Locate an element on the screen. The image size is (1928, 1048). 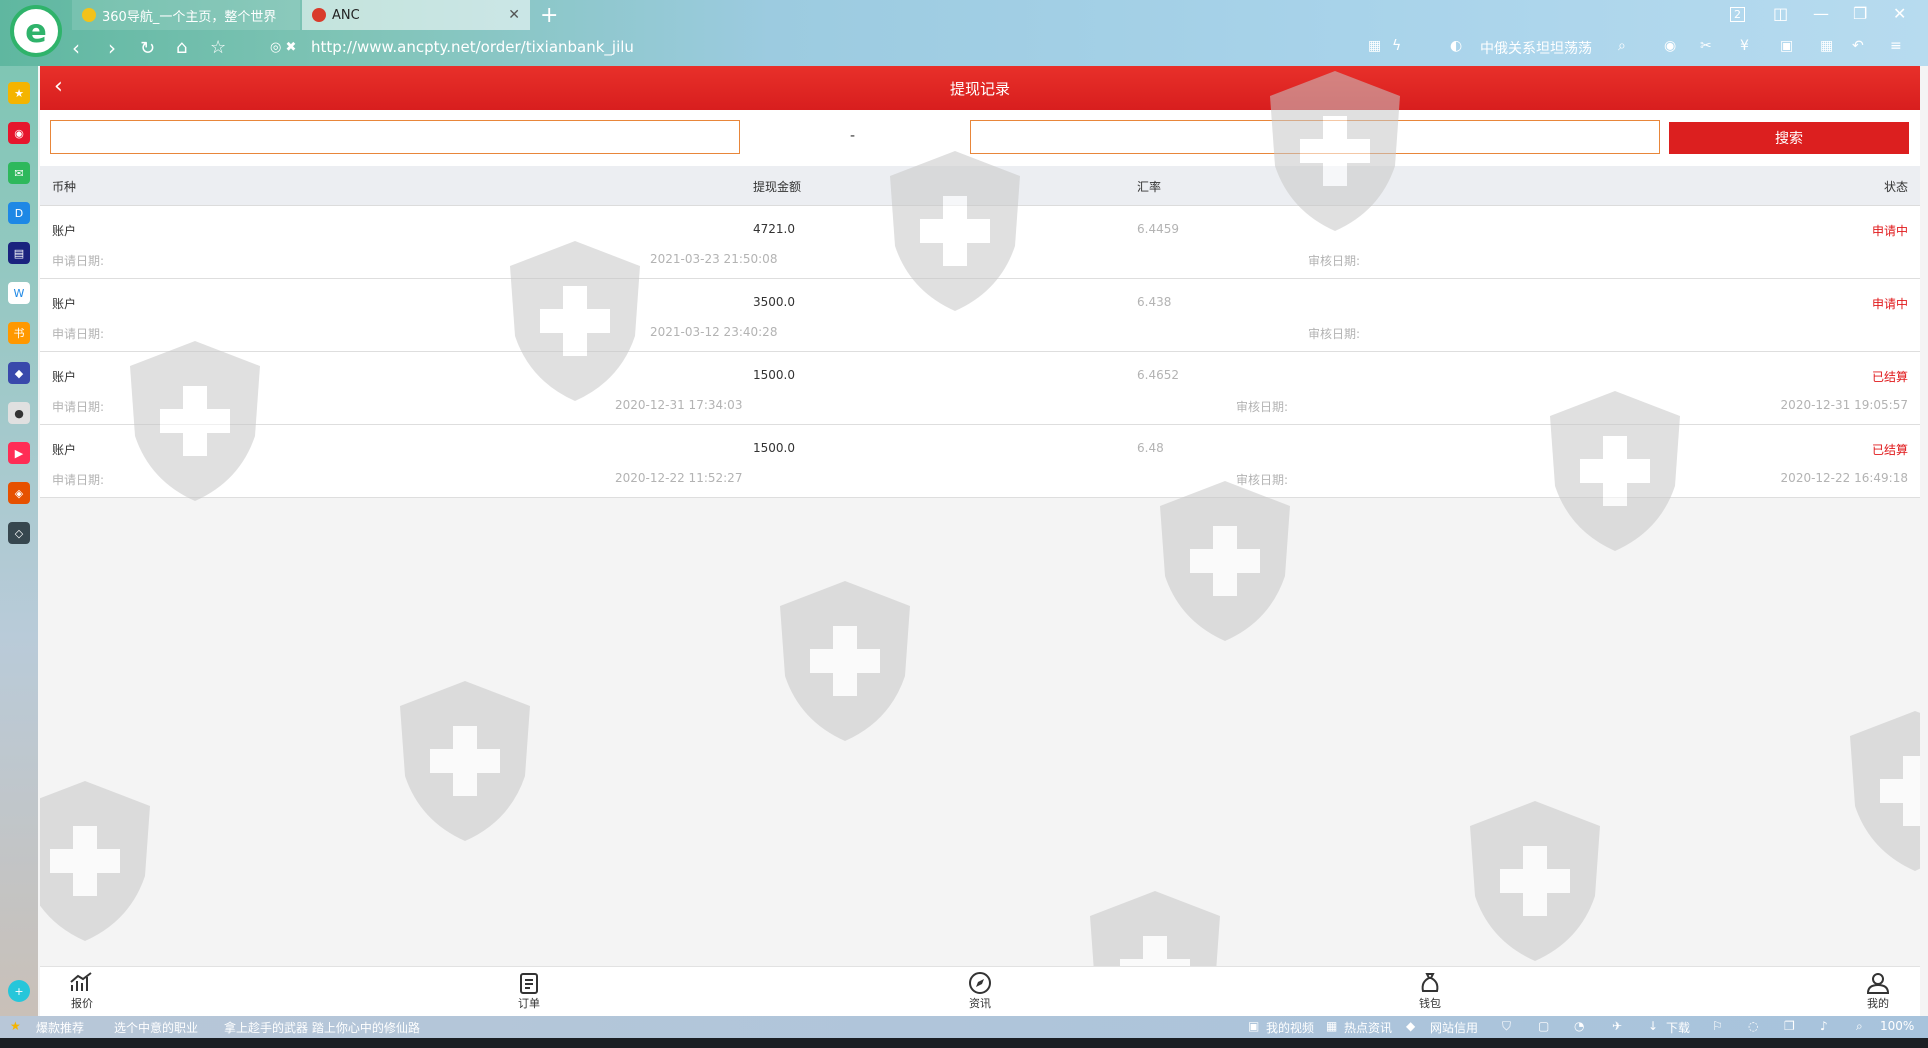
os-taskbar is located at coordinates (964, 1043).